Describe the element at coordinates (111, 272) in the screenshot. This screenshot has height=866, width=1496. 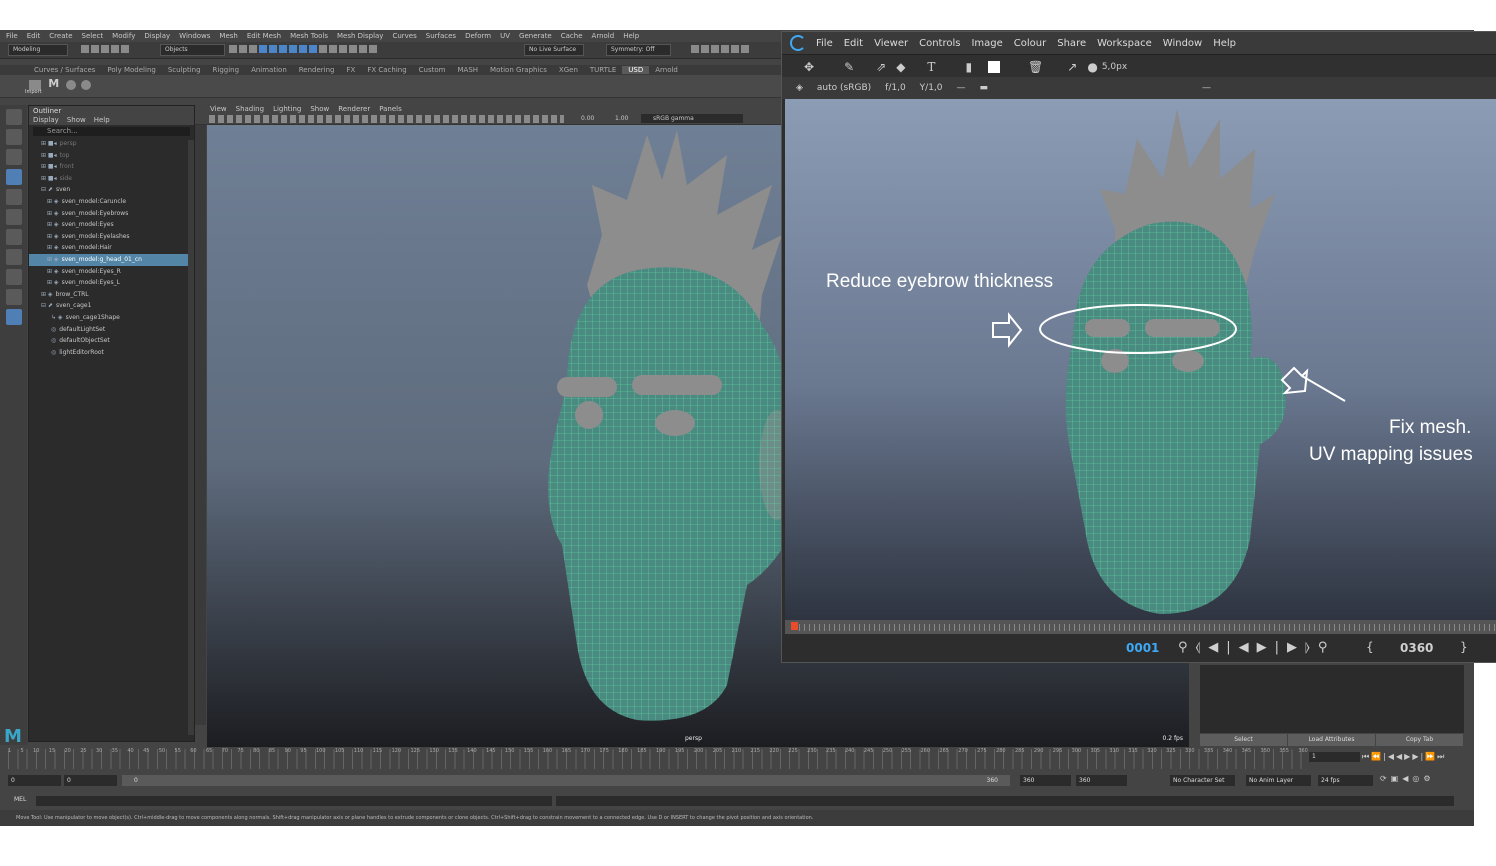
I see `outliner-item: ⊞ ◈ sven_model:Eyes_R` at that location.